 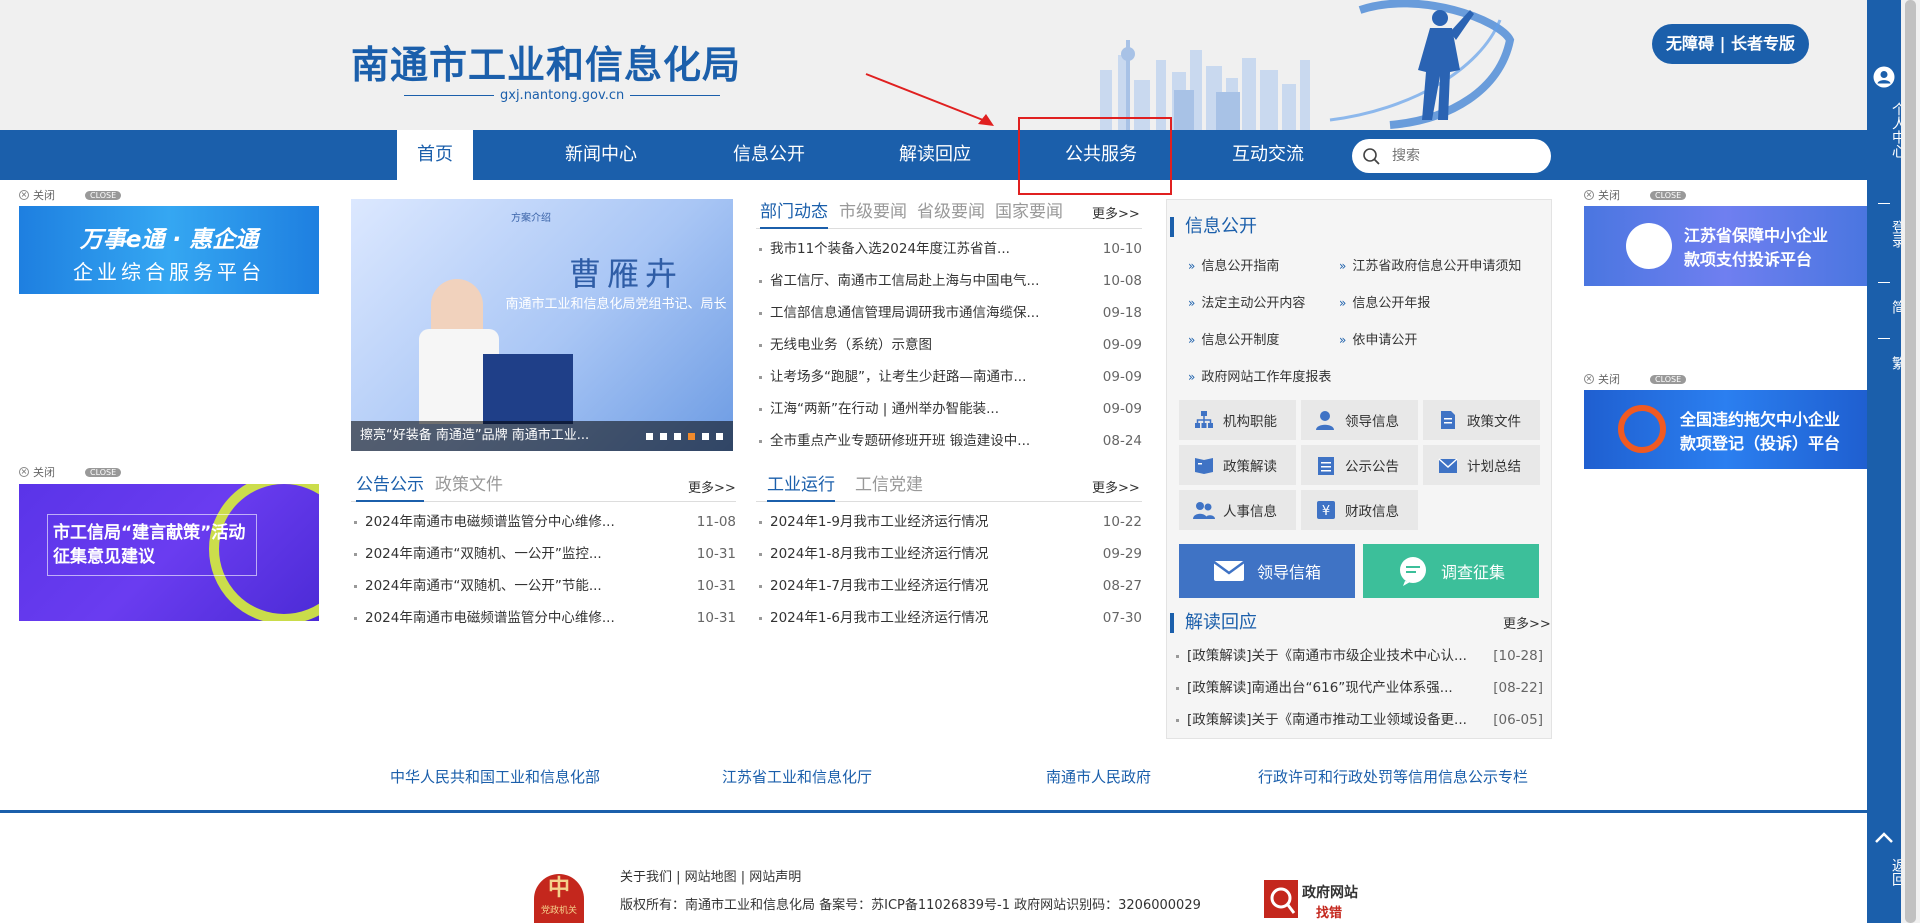 I want to click on ad-close-right-bottom: × 关闭 CLOSE, so click(x=1635, y=379).